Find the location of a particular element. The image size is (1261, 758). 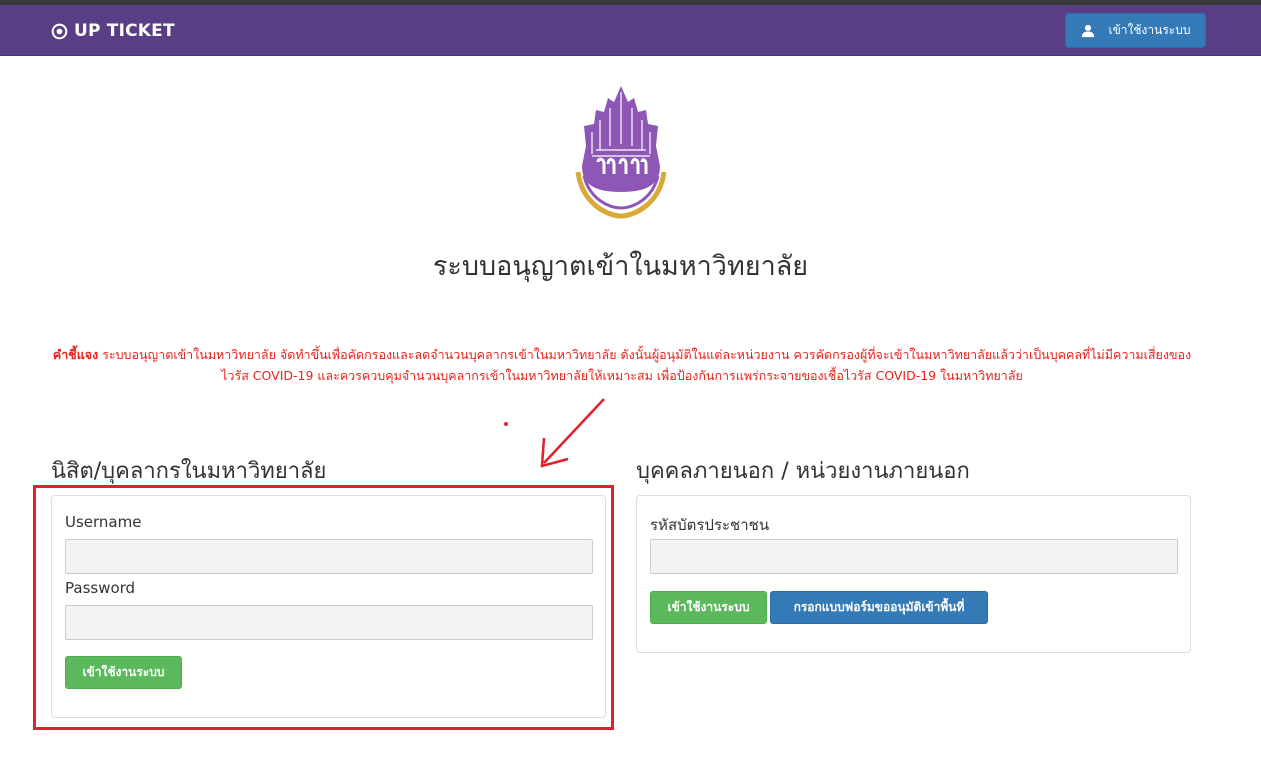

brand-label: UP TICKET is located at coordinates (124, 31).